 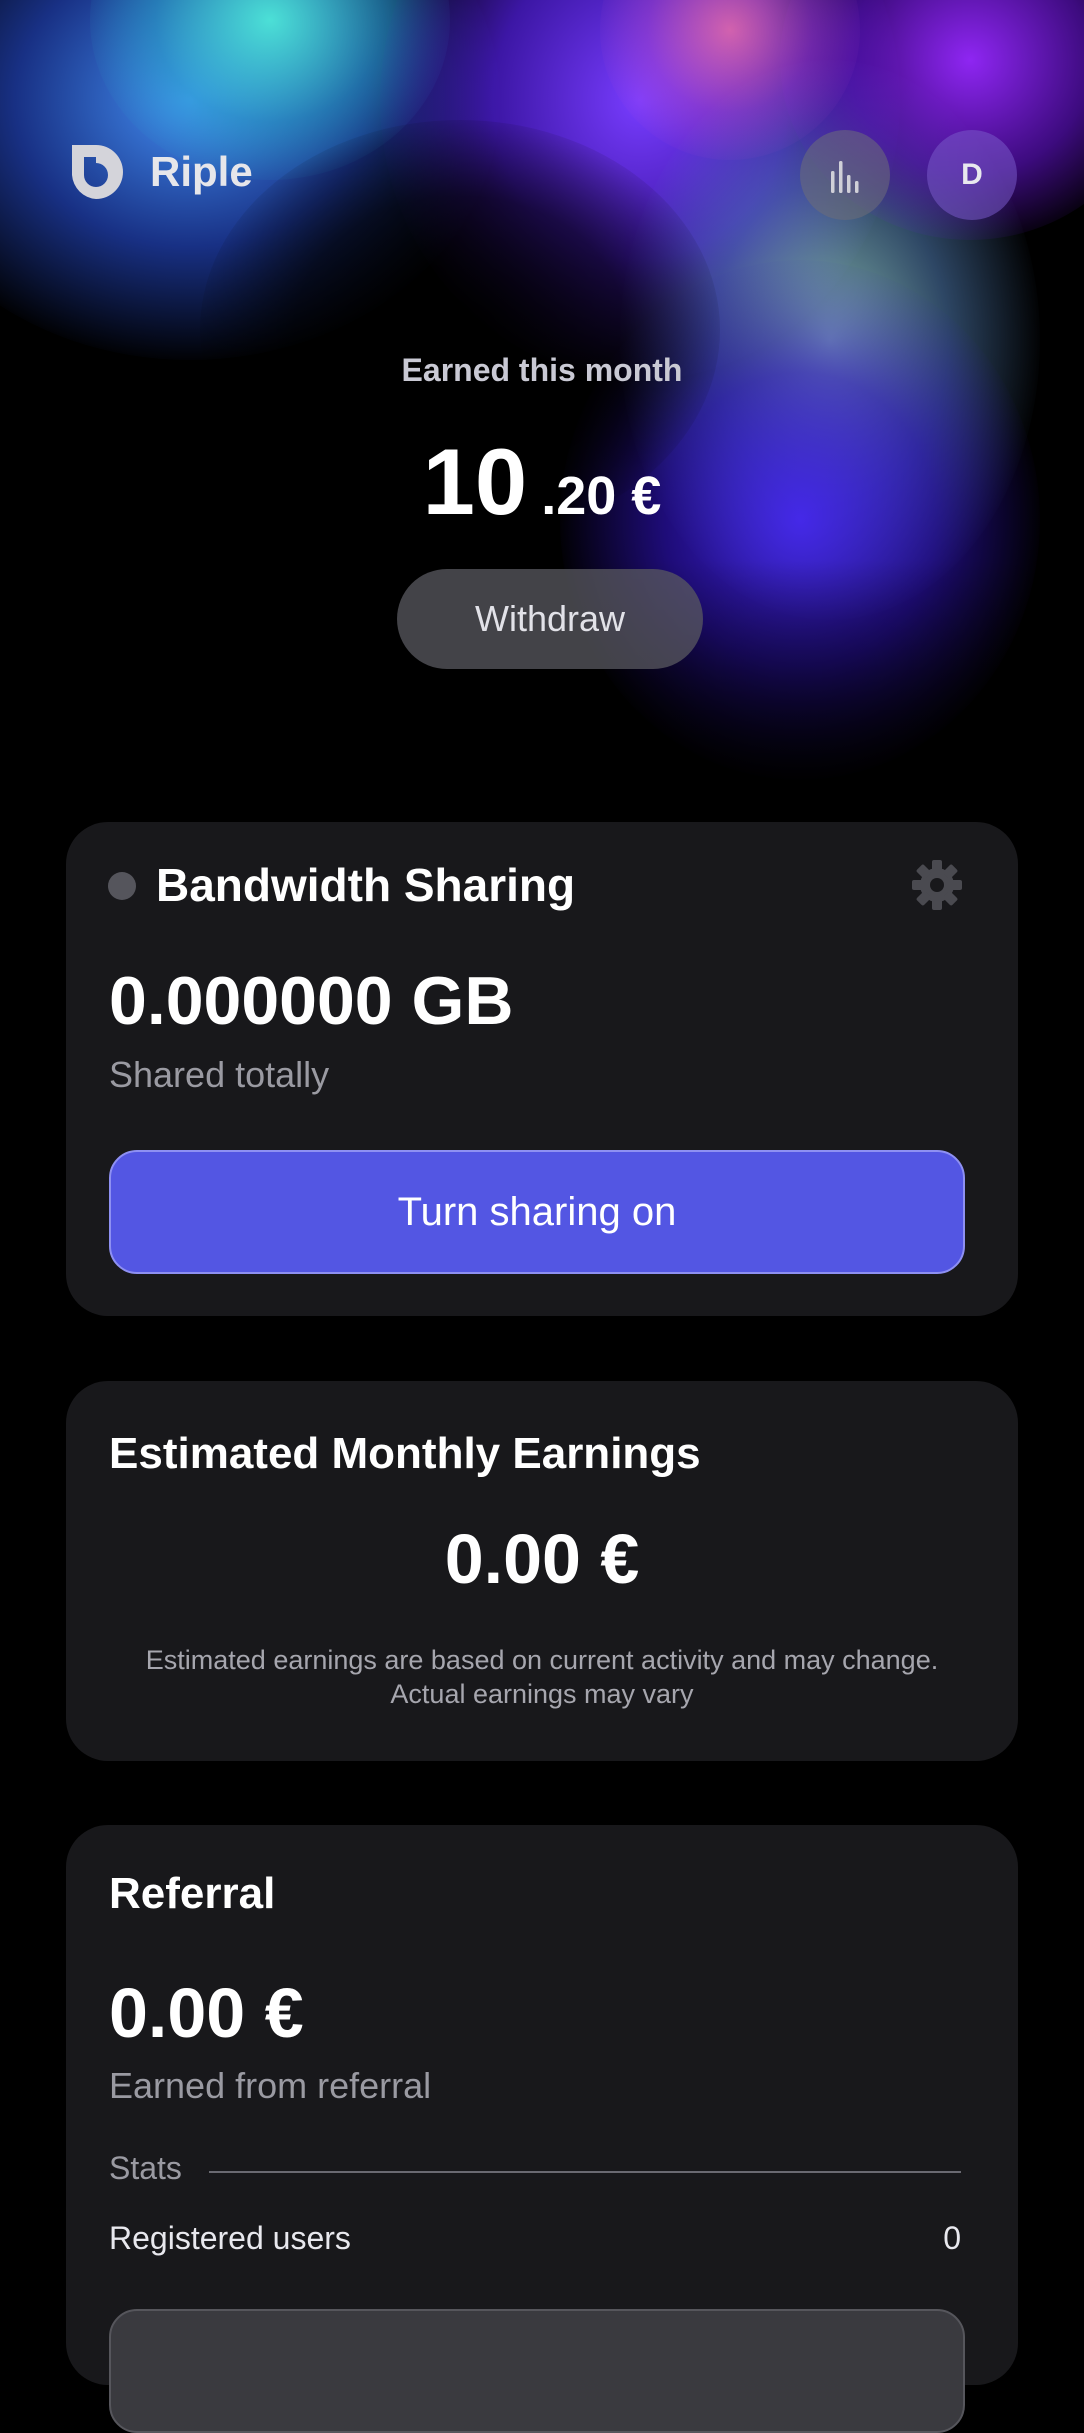 I want to click on referral-title: Referral, so click(x=192, y=1893).